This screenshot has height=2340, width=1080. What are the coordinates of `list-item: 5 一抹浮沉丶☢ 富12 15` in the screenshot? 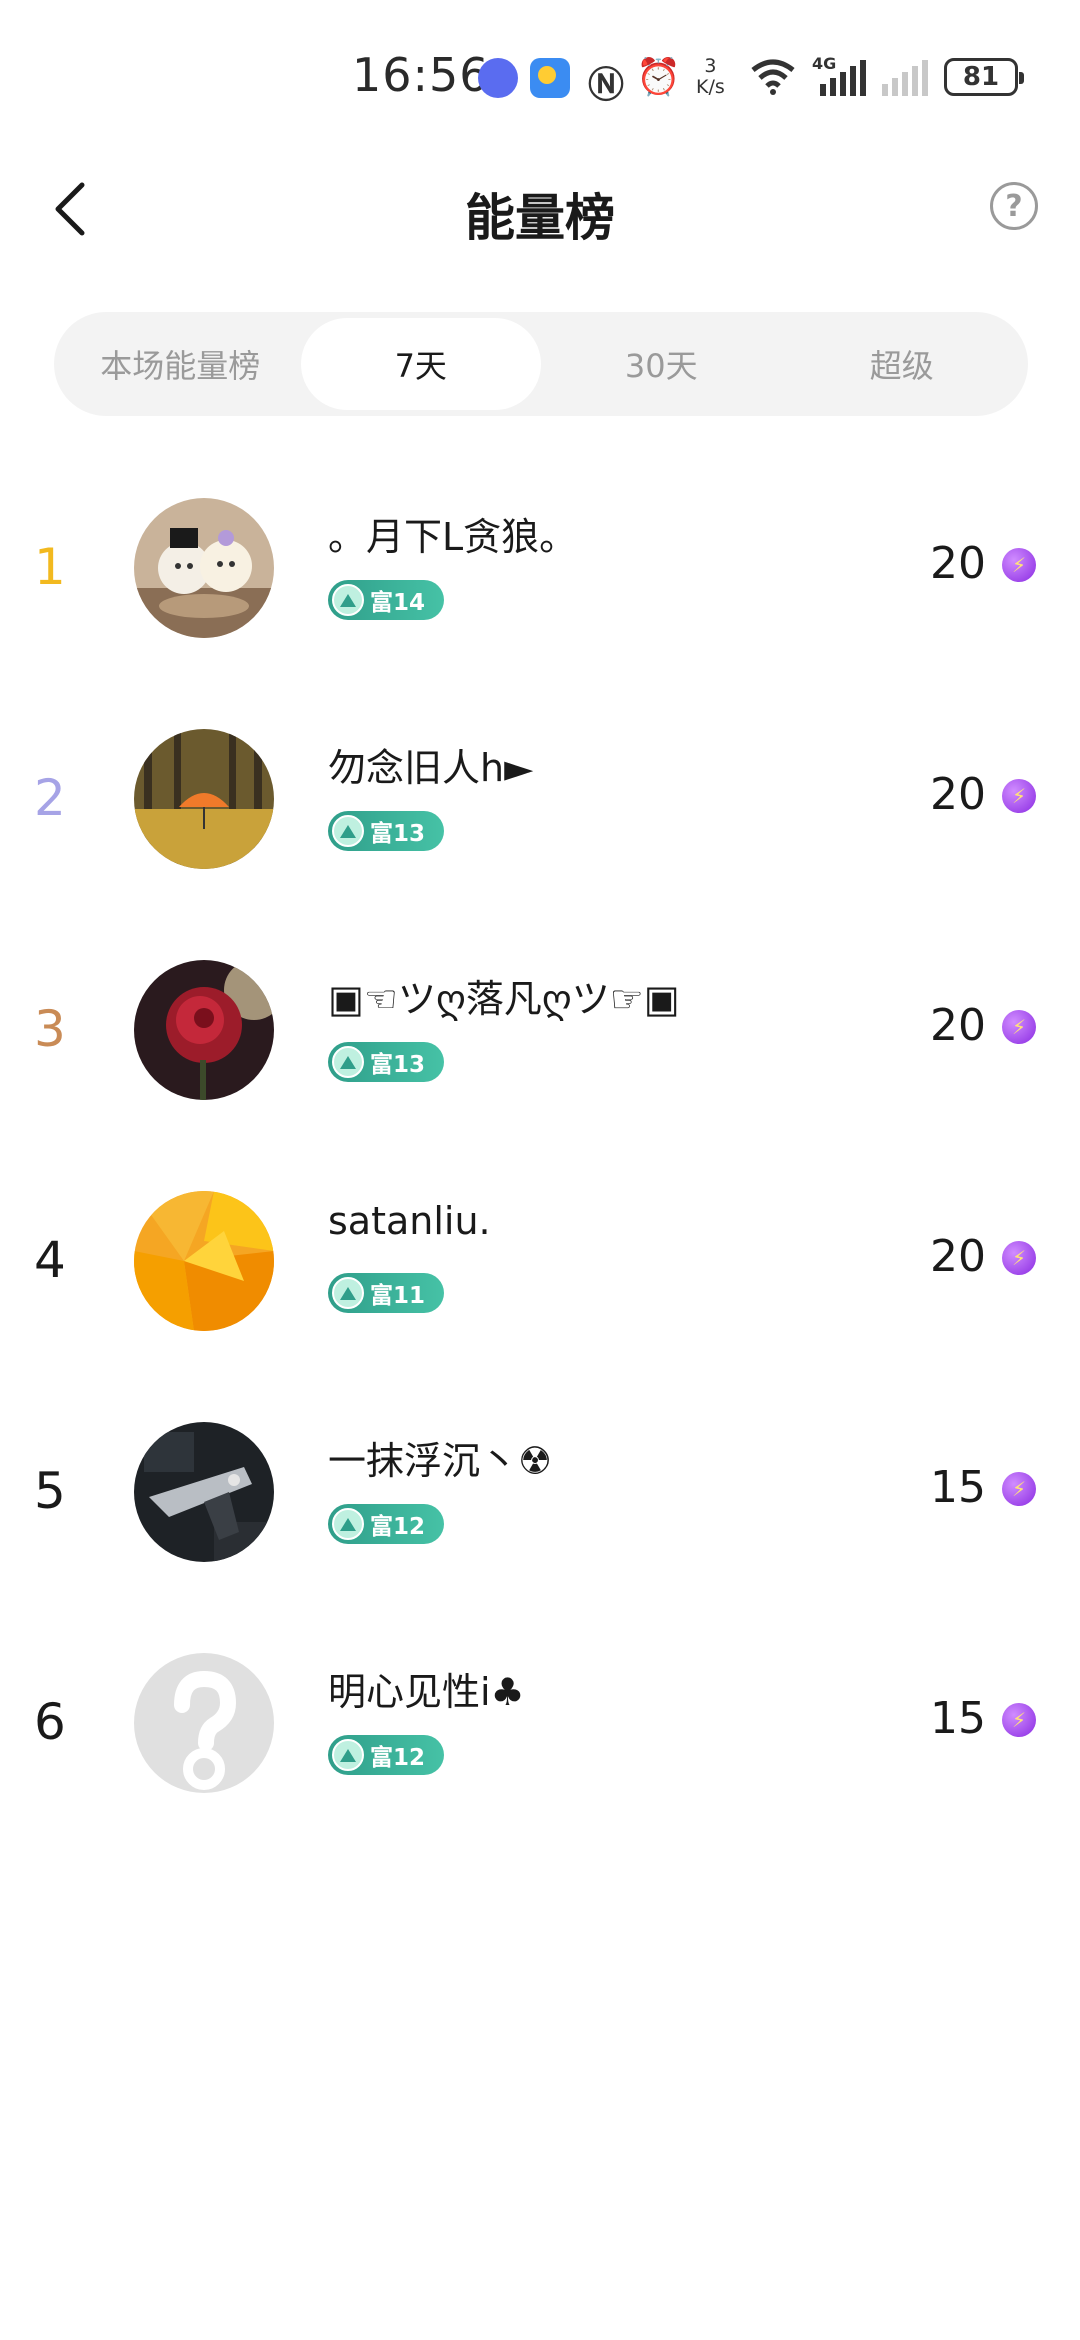 It's located at (540, 1501).